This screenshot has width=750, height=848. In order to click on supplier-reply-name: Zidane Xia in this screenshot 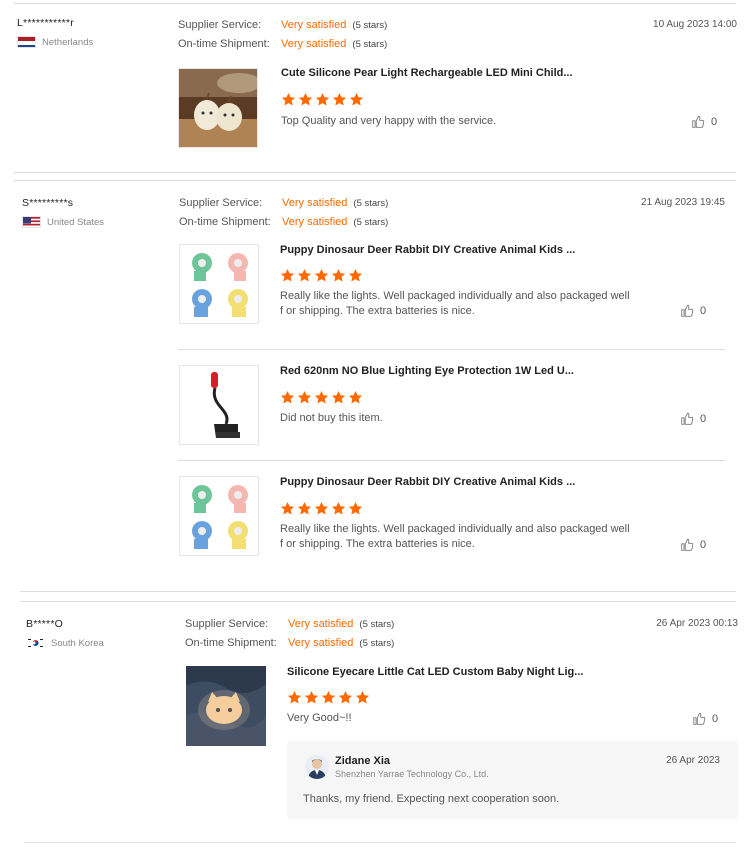, I will do `click(363, 761)`.